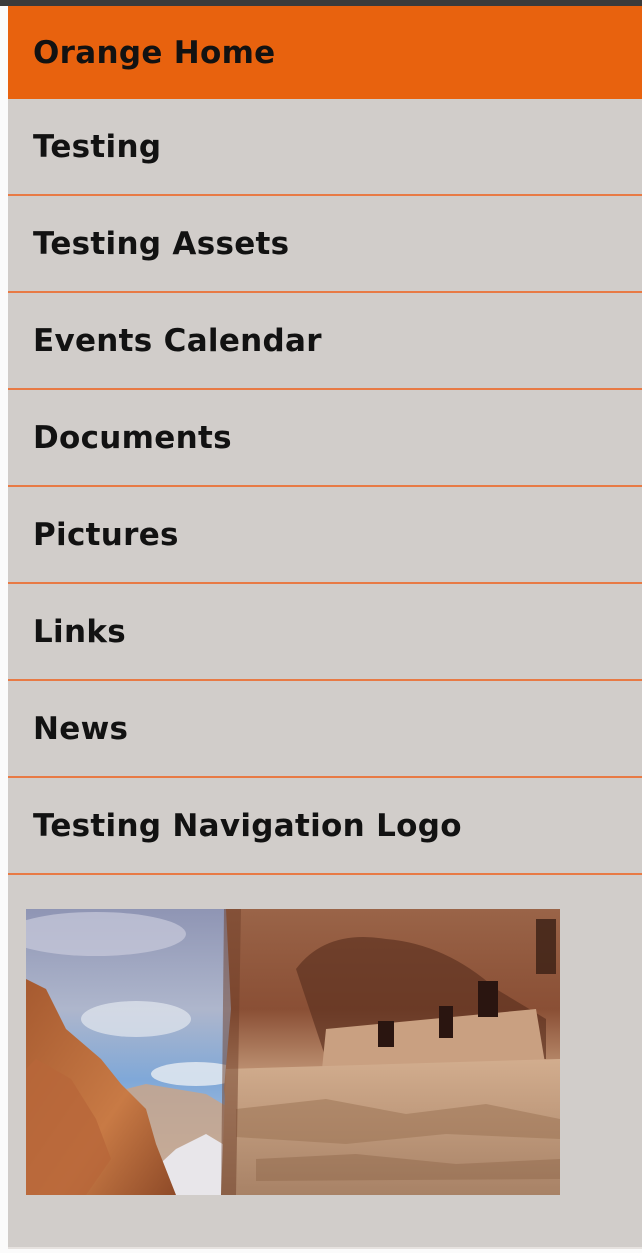 The image size is (642, 1253). What do you see at coordinates (325, 244) in the screenshot?
I see `nav-item-testing-assets: Testing Assets` at bounding box center [325, 244].